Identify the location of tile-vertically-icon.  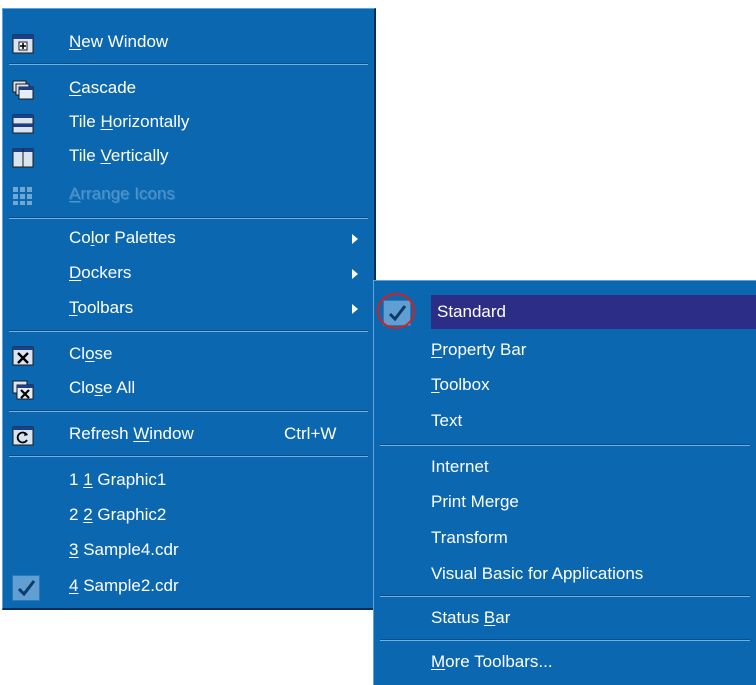
(23, 157).